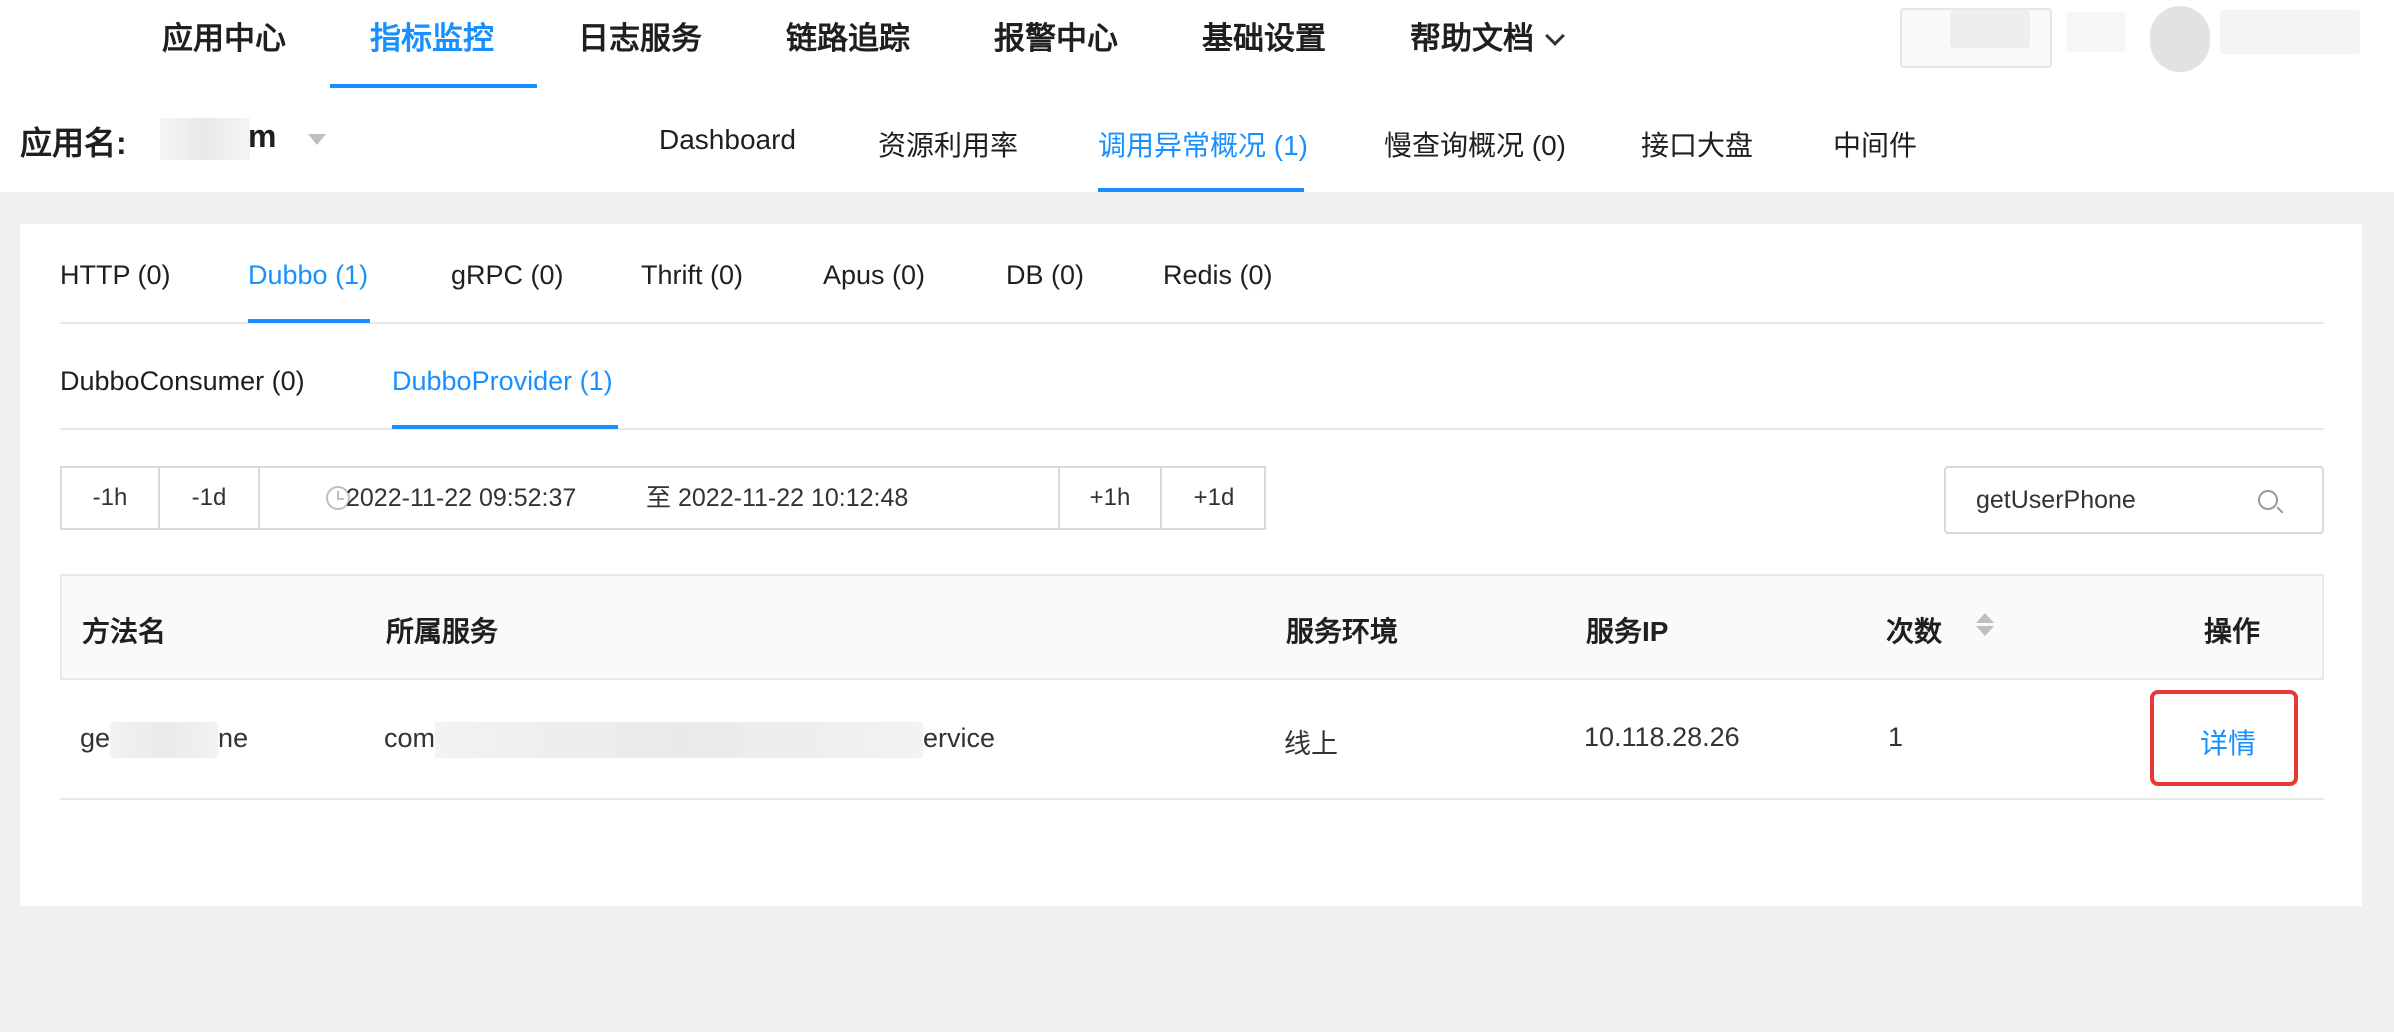 This screenshot has height=1032, width=2394. Describe the element at coordinates (1201, 190) in the screenshot. I see `sub-tab-active-indicator` at that location.